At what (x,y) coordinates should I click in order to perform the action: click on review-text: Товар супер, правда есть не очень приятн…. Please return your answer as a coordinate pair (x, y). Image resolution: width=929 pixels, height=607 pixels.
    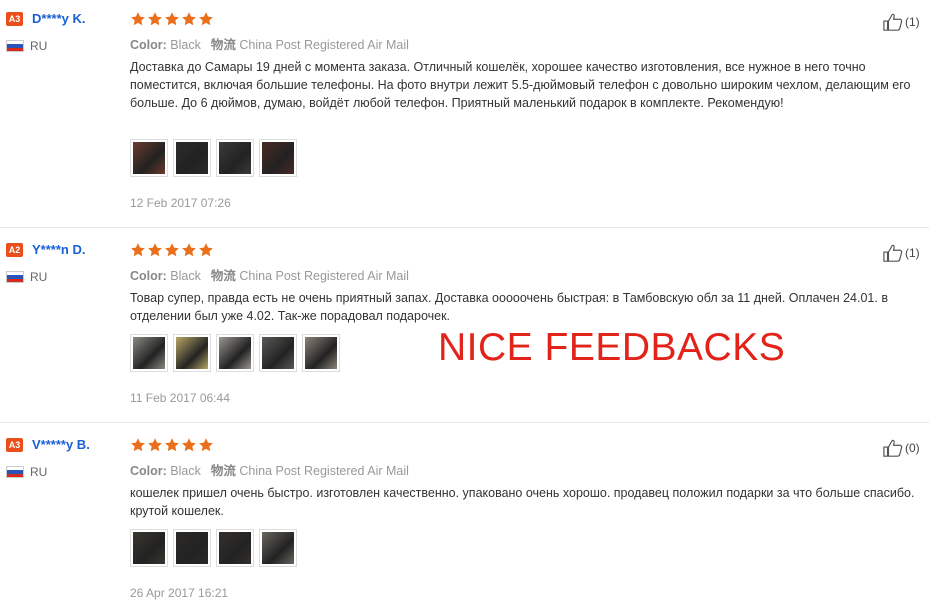
    Looking at the image, I should click on (509, 307).